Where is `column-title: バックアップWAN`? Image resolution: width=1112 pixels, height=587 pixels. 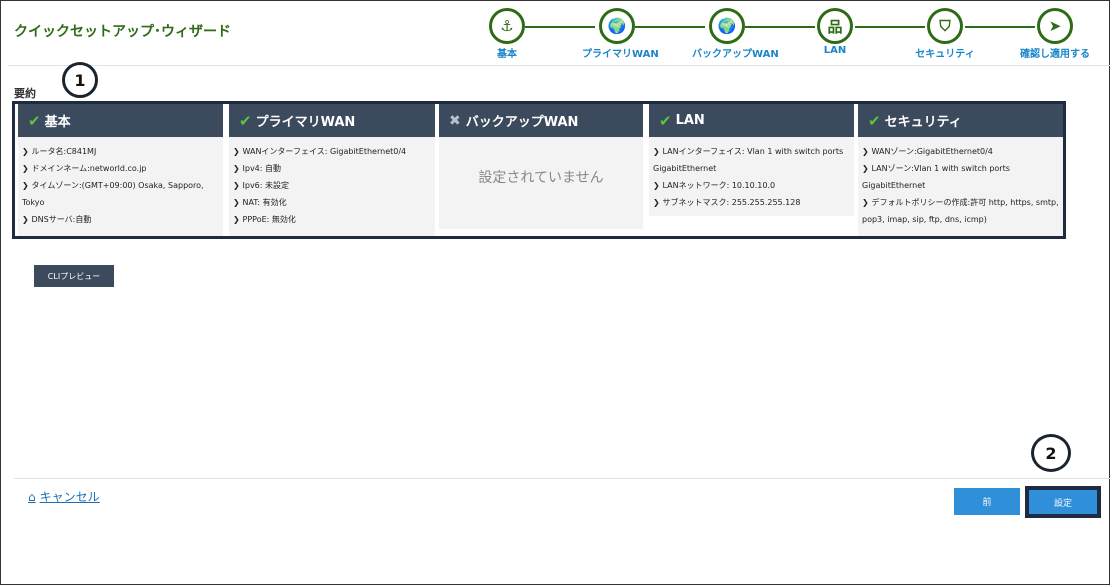
column-title: バックアップWAN is located at coordinates (522, 122).